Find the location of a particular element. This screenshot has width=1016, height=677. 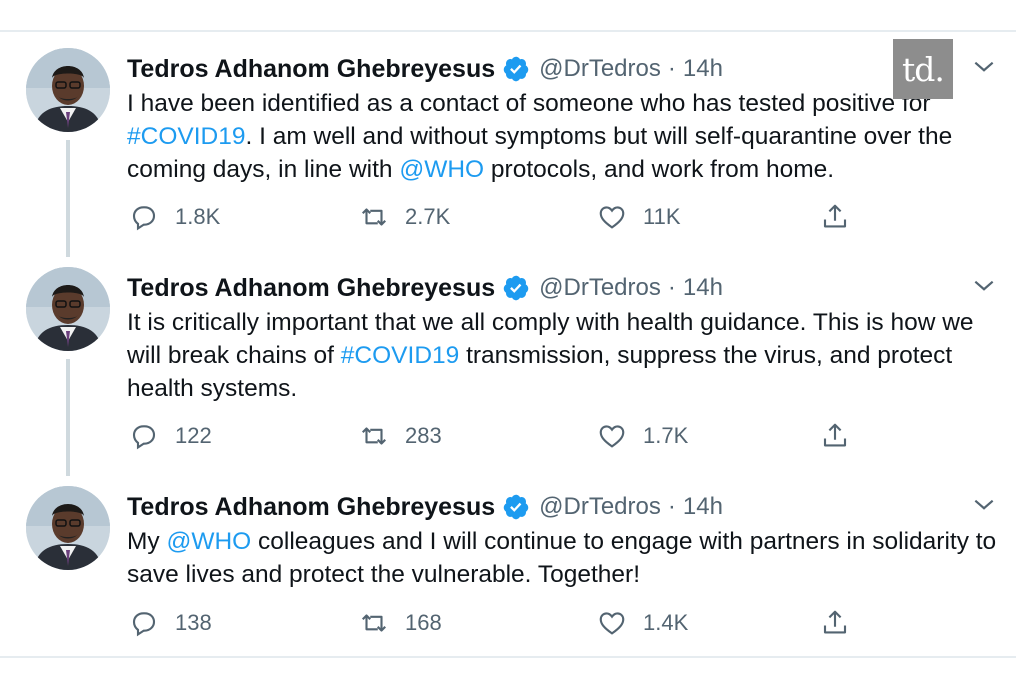

retweet-count: 2.7K is located at coordinates (428, 216).